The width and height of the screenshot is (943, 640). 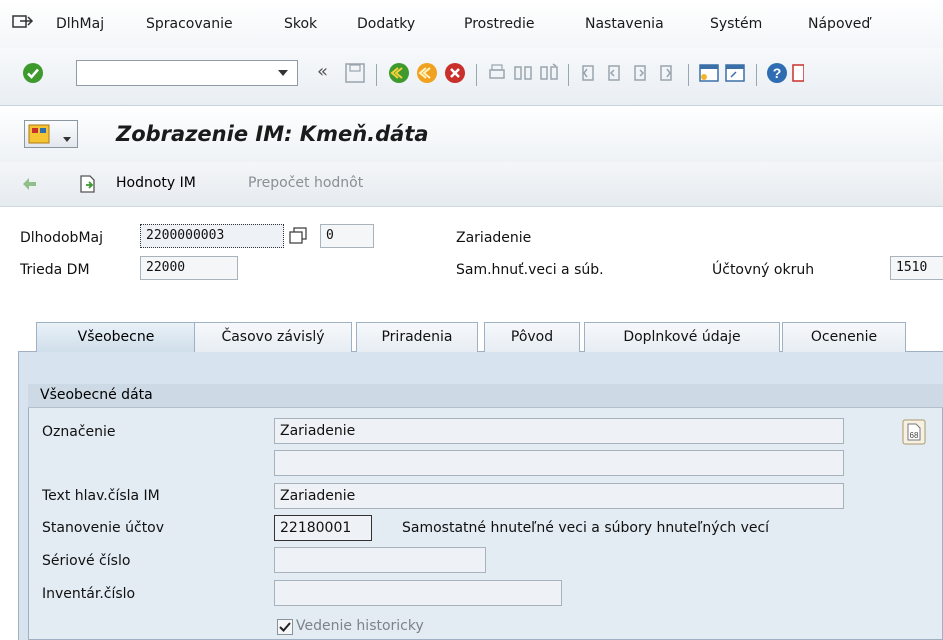 I want to click on print-icon, so click(x=497, y=73).